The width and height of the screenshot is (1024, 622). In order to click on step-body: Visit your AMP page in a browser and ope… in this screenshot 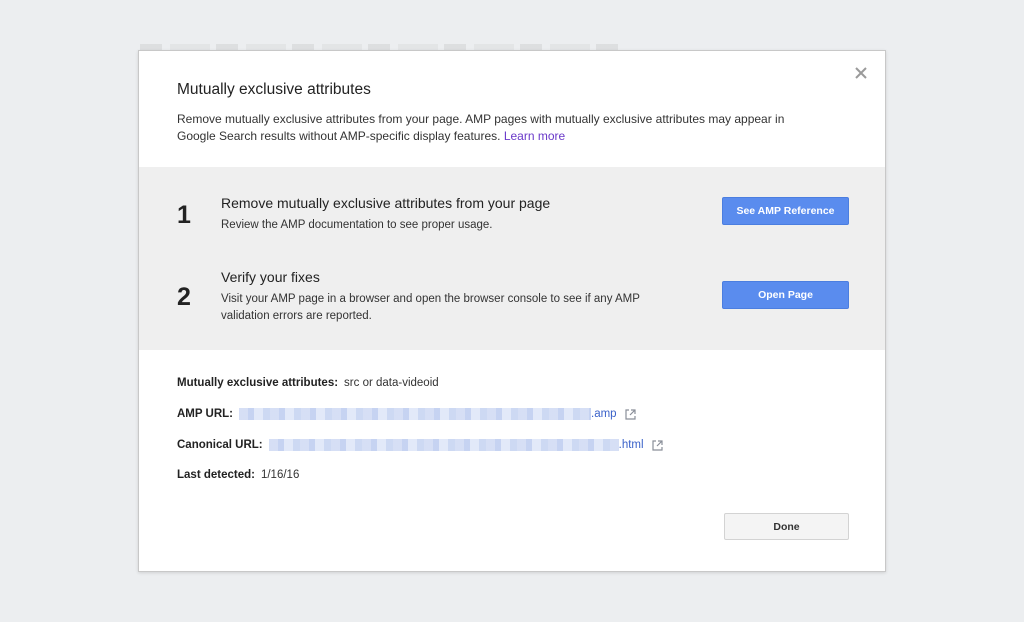, I will do `click(430, 307)`.